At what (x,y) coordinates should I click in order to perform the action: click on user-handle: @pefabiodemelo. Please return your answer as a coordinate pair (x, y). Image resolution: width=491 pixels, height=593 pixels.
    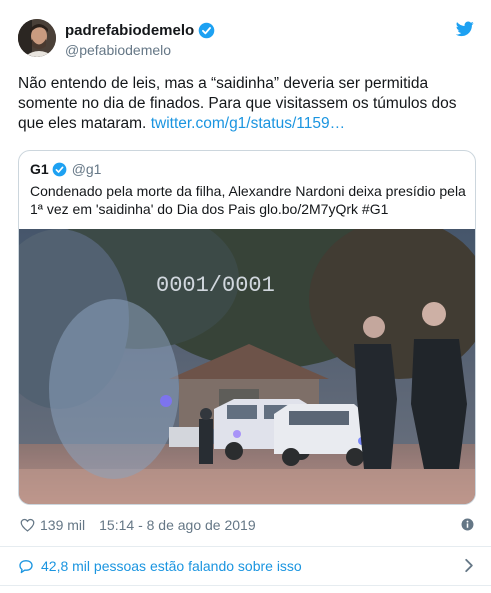
    Looking at the image, I should click on (118, 50).